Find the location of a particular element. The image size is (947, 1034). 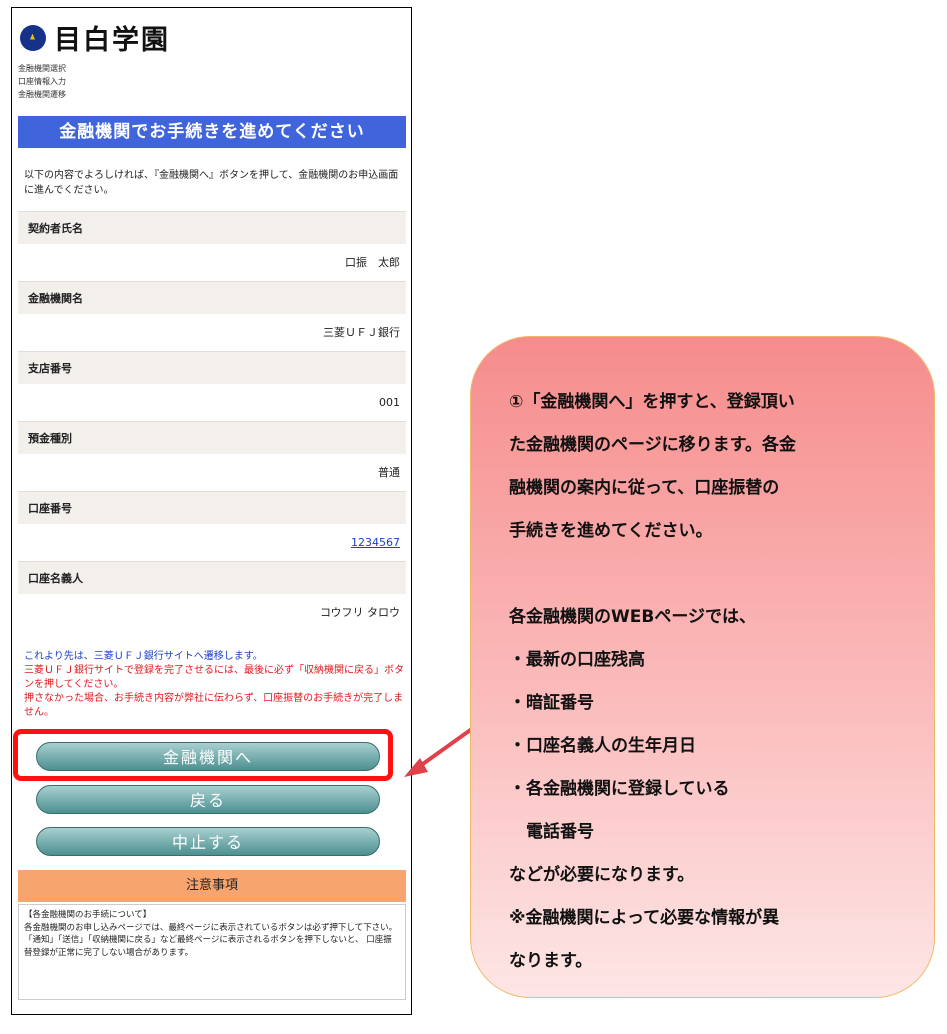

field-label-contractor: 契約者氏名 is located at coordinates (212, 227).